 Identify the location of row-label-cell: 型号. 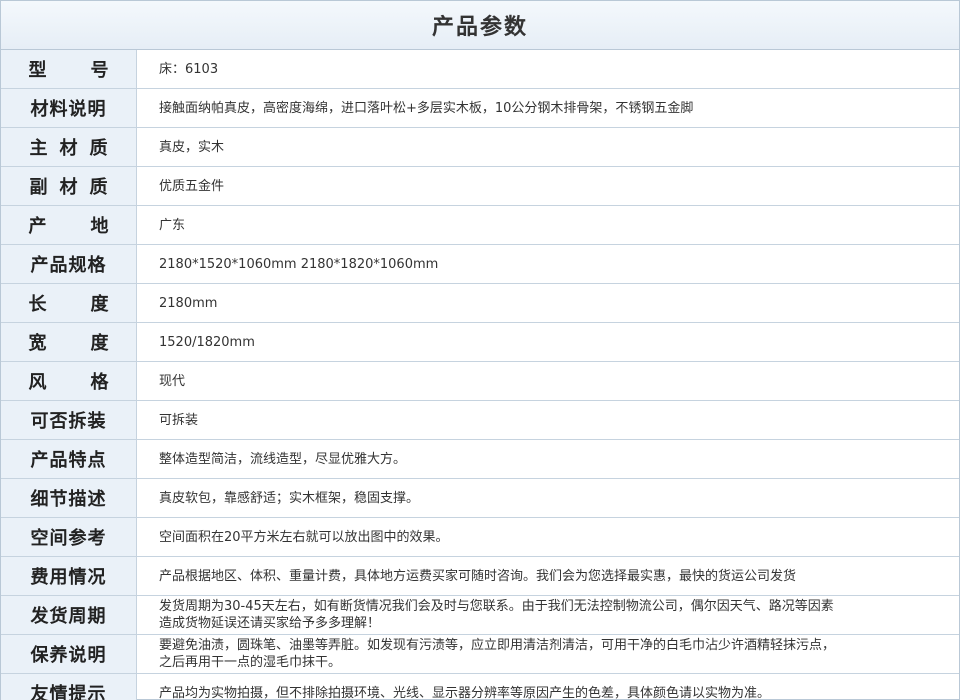
(69, 69).